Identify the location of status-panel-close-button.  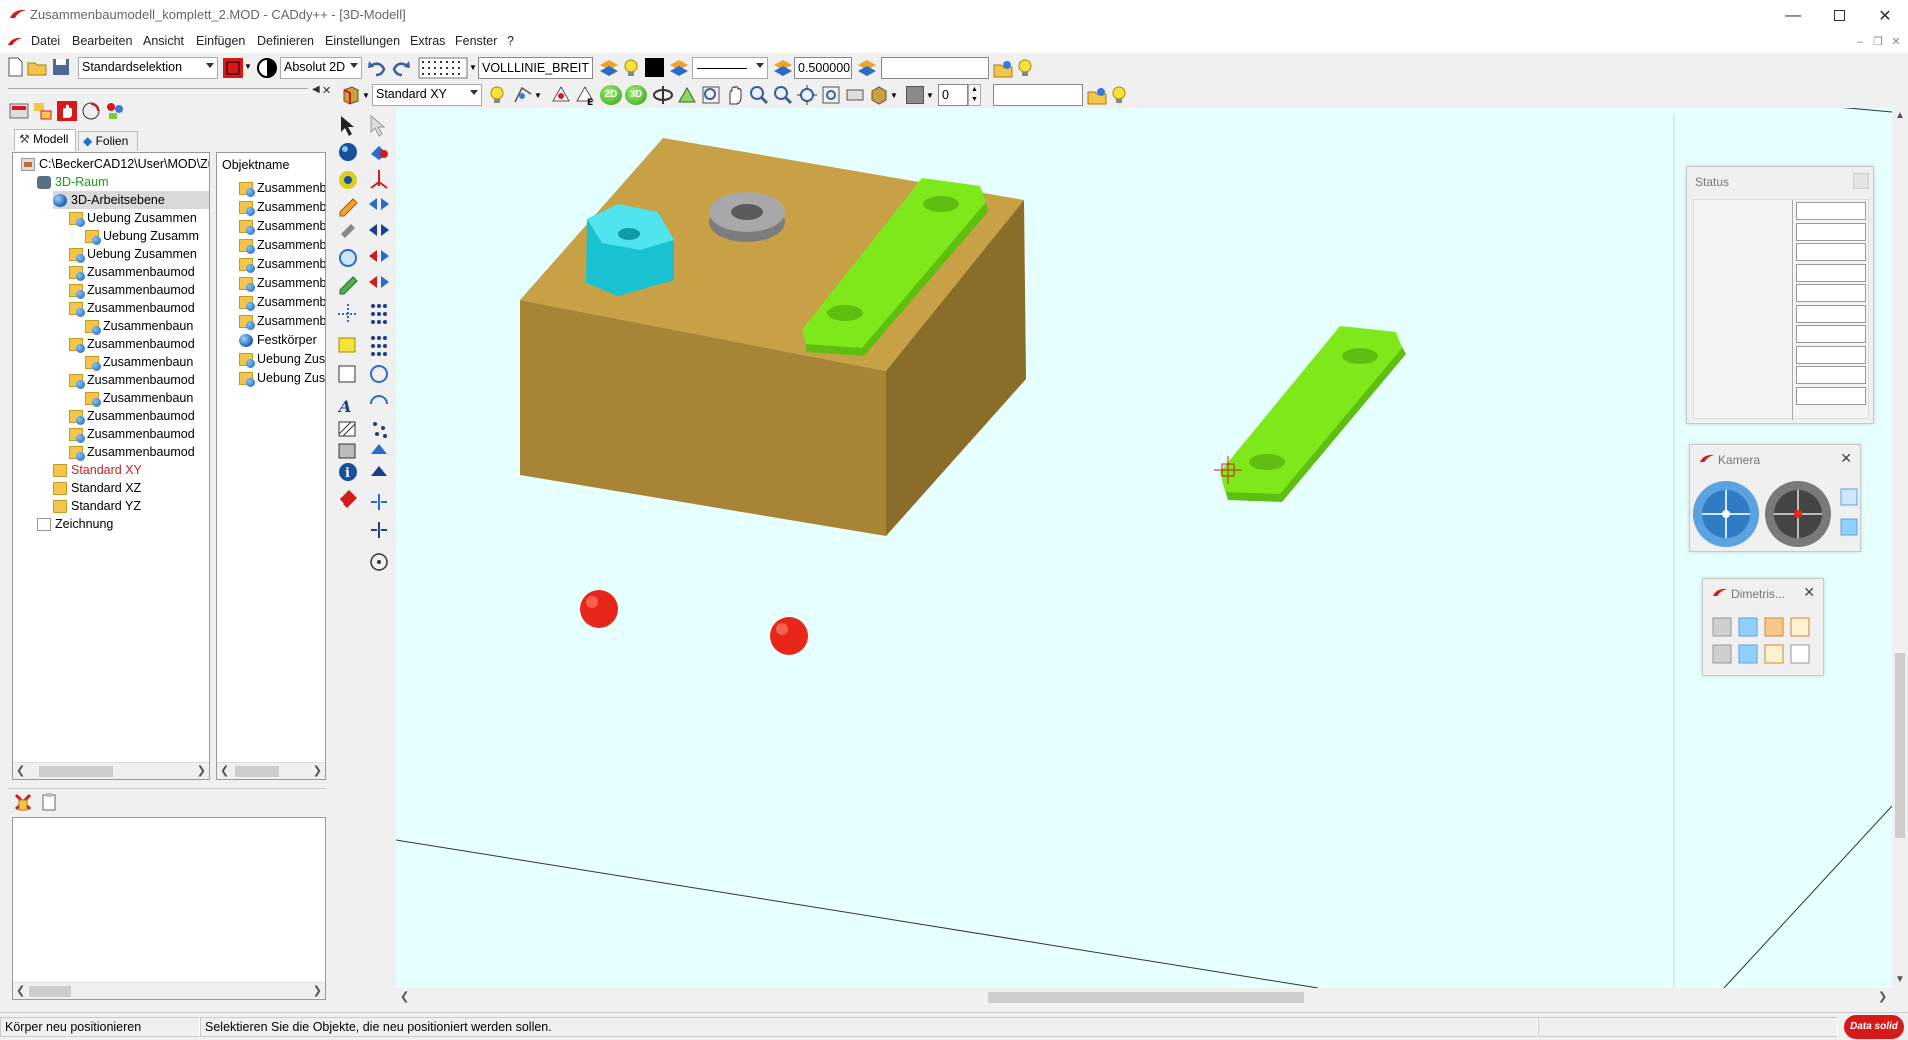
(1861, 181).